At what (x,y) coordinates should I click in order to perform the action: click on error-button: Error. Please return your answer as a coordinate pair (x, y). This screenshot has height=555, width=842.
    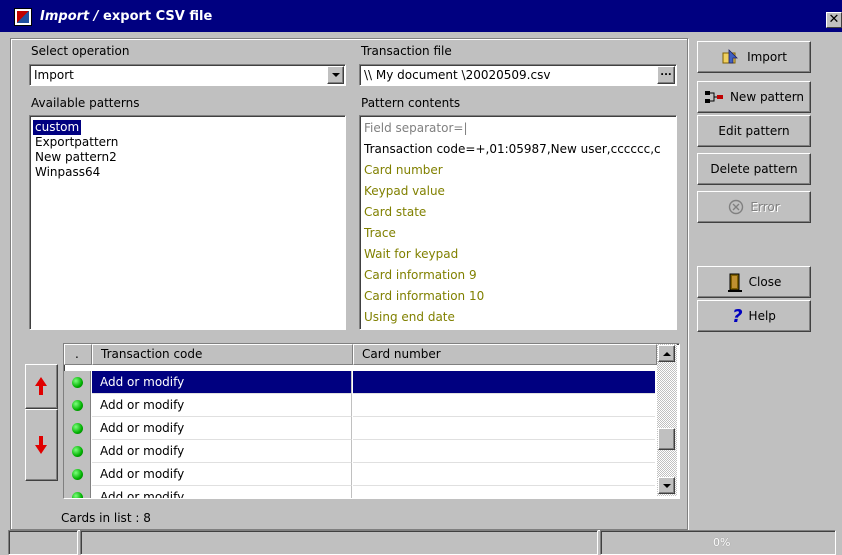
    Looking at the image, I should click on (754, 207).